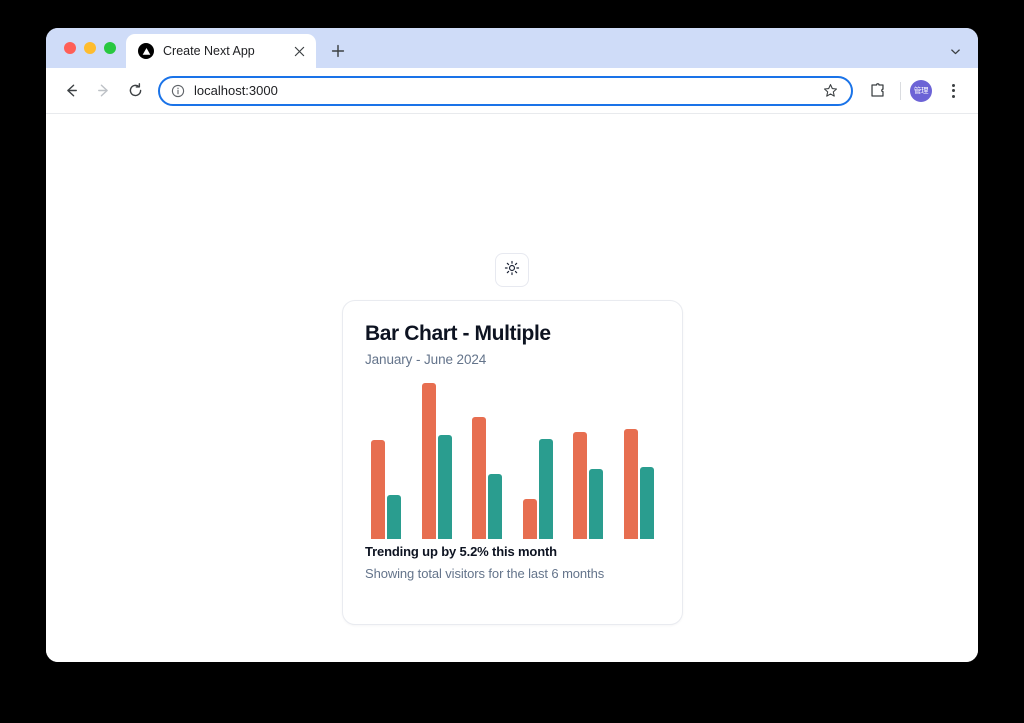 The height and width of the screenshot is (723, 1024). Describe the element at coordinates (178, 91) in the screenshot. I see `info-circle-icon` at that location.